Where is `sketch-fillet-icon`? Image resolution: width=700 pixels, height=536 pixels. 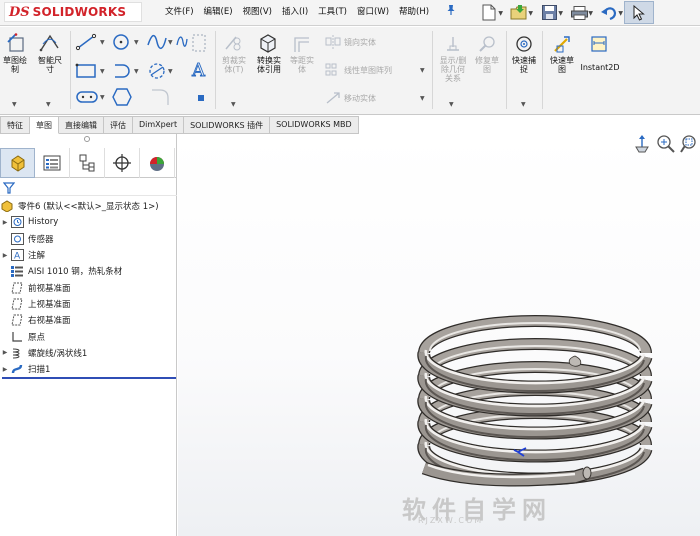 sketch-fillet-icon is located at coordinates (160, 98).